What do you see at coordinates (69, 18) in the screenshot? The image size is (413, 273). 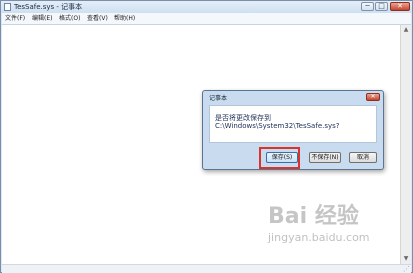 I see `menu-format: 格式(O)` at bounding box center [69, 18].